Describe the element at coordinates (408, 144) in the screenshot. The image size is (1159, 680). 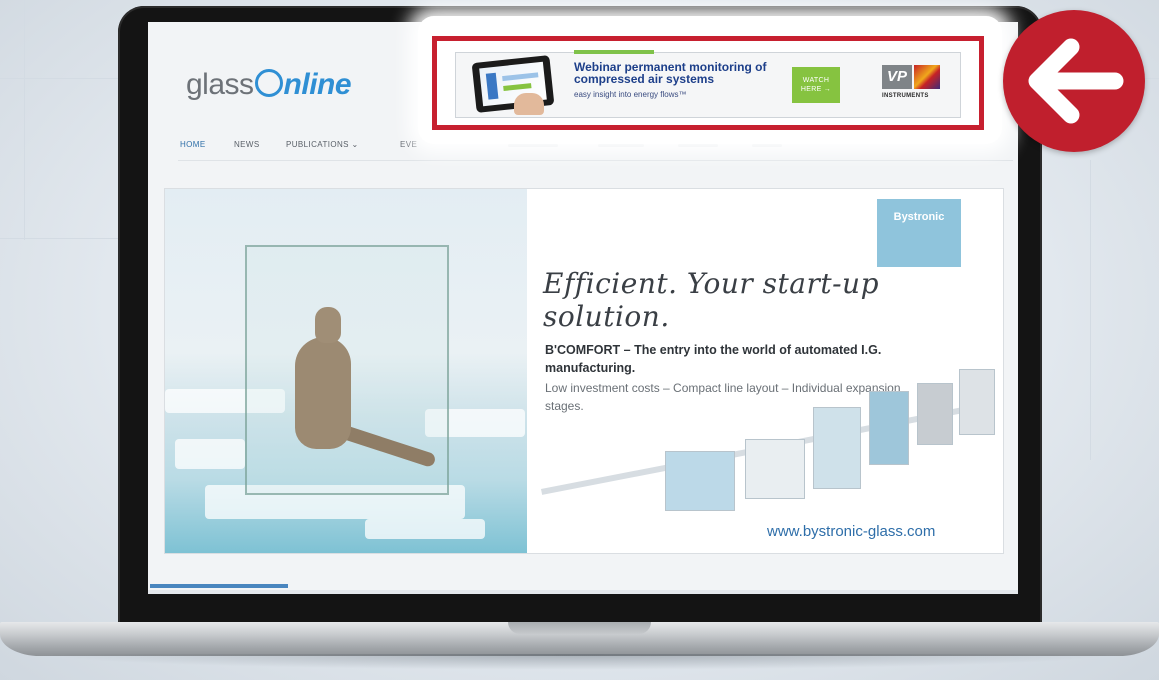
I see `nav-item-events: EVE` at that location.